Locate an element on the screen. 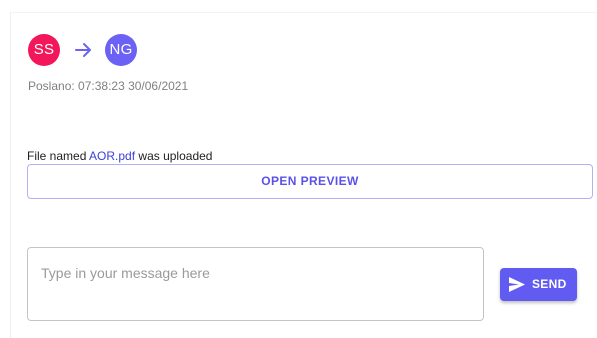  recipient-avatar: NG is located at coordinates (121, 50).